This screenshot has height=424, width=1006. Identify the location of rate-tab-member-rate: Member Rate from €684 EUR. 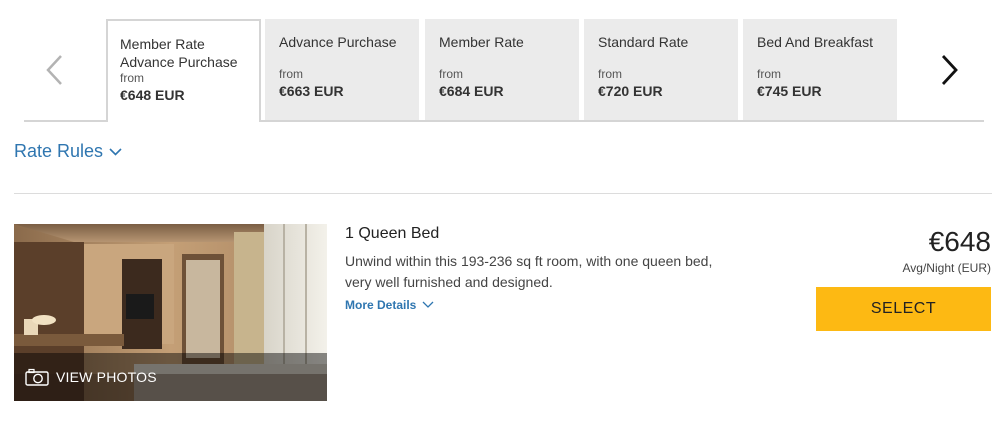
(502, 69).